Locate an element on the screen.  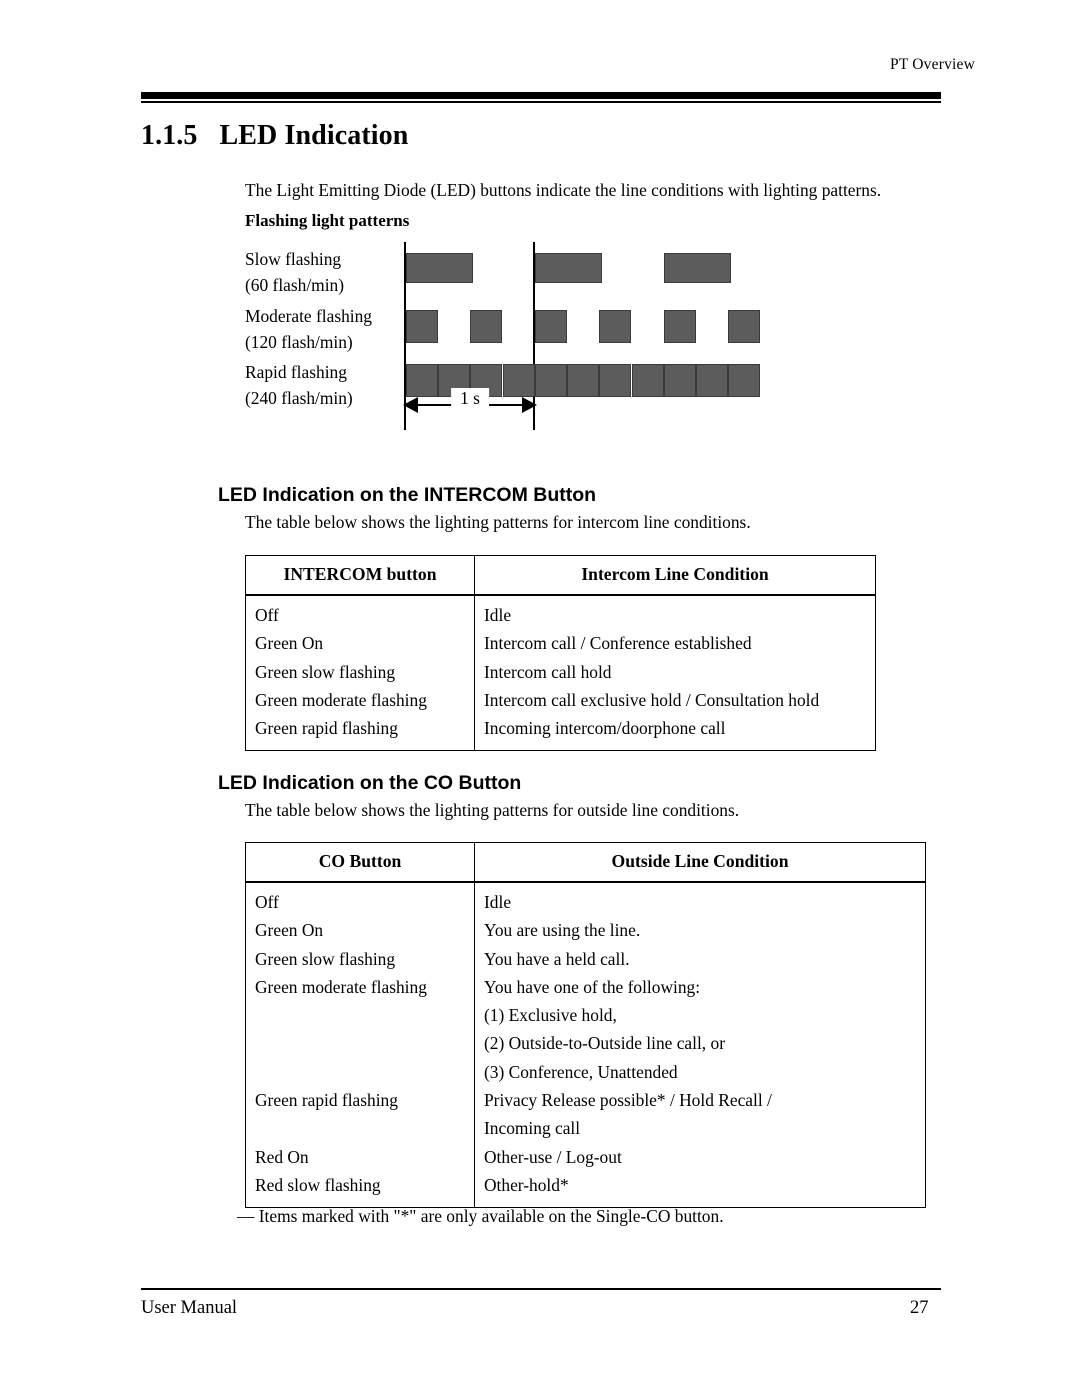
table-row: Intercom call / Conference established is located at coordinates (618, 643).